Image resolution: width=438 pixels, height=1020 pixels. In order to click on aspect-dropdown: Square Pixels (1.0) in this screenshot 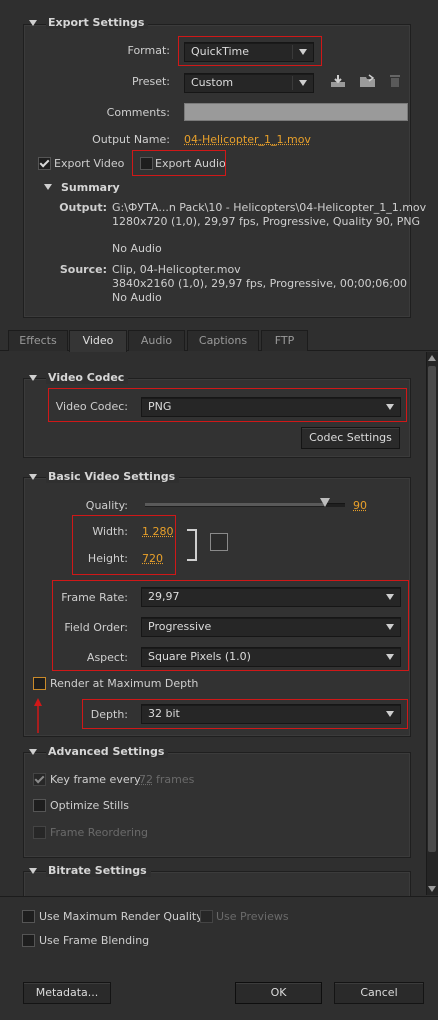, I will do `click(271, 657)`.